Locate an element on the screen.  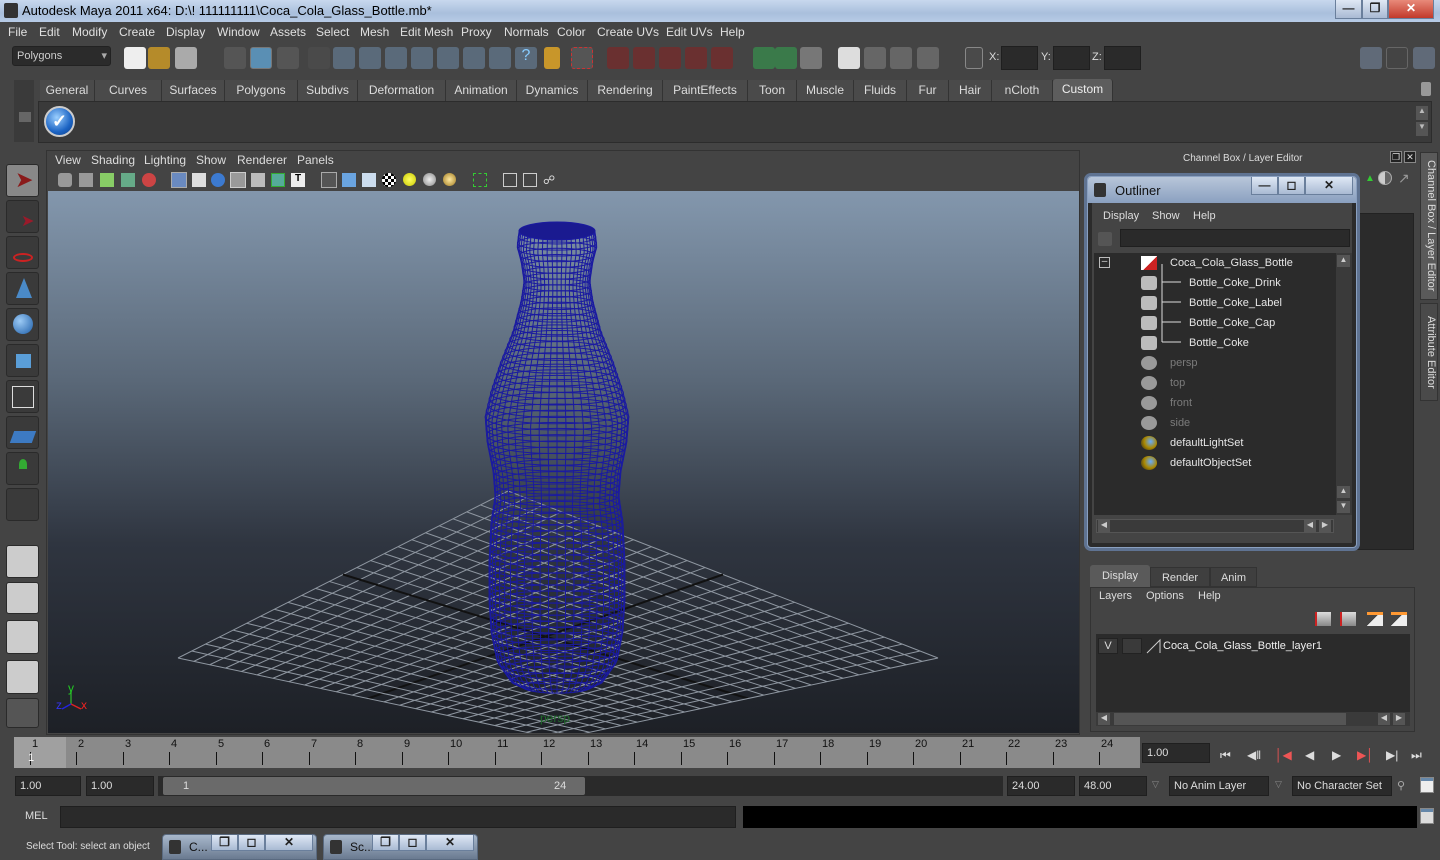
select-handles-icon is located at coordinates (344, 58).